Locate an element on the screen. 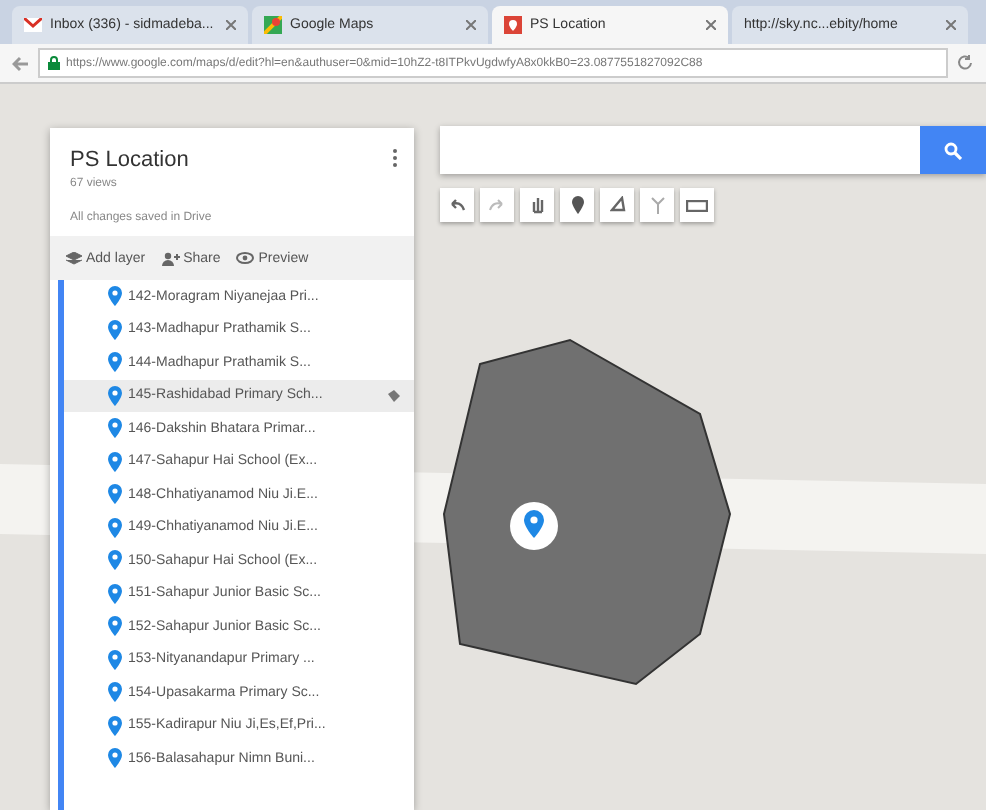 This screenshot has width=986, height=810. add-person-icon is located at coordinates (170, 258).